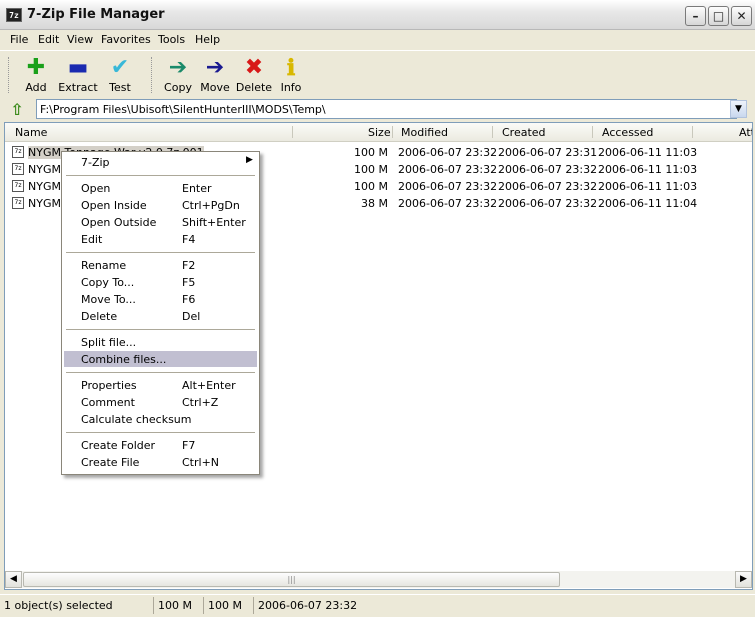 This screenshot has width=755, height=617. I want to click on menu-item-label: Open Inside, so click(114, 205).